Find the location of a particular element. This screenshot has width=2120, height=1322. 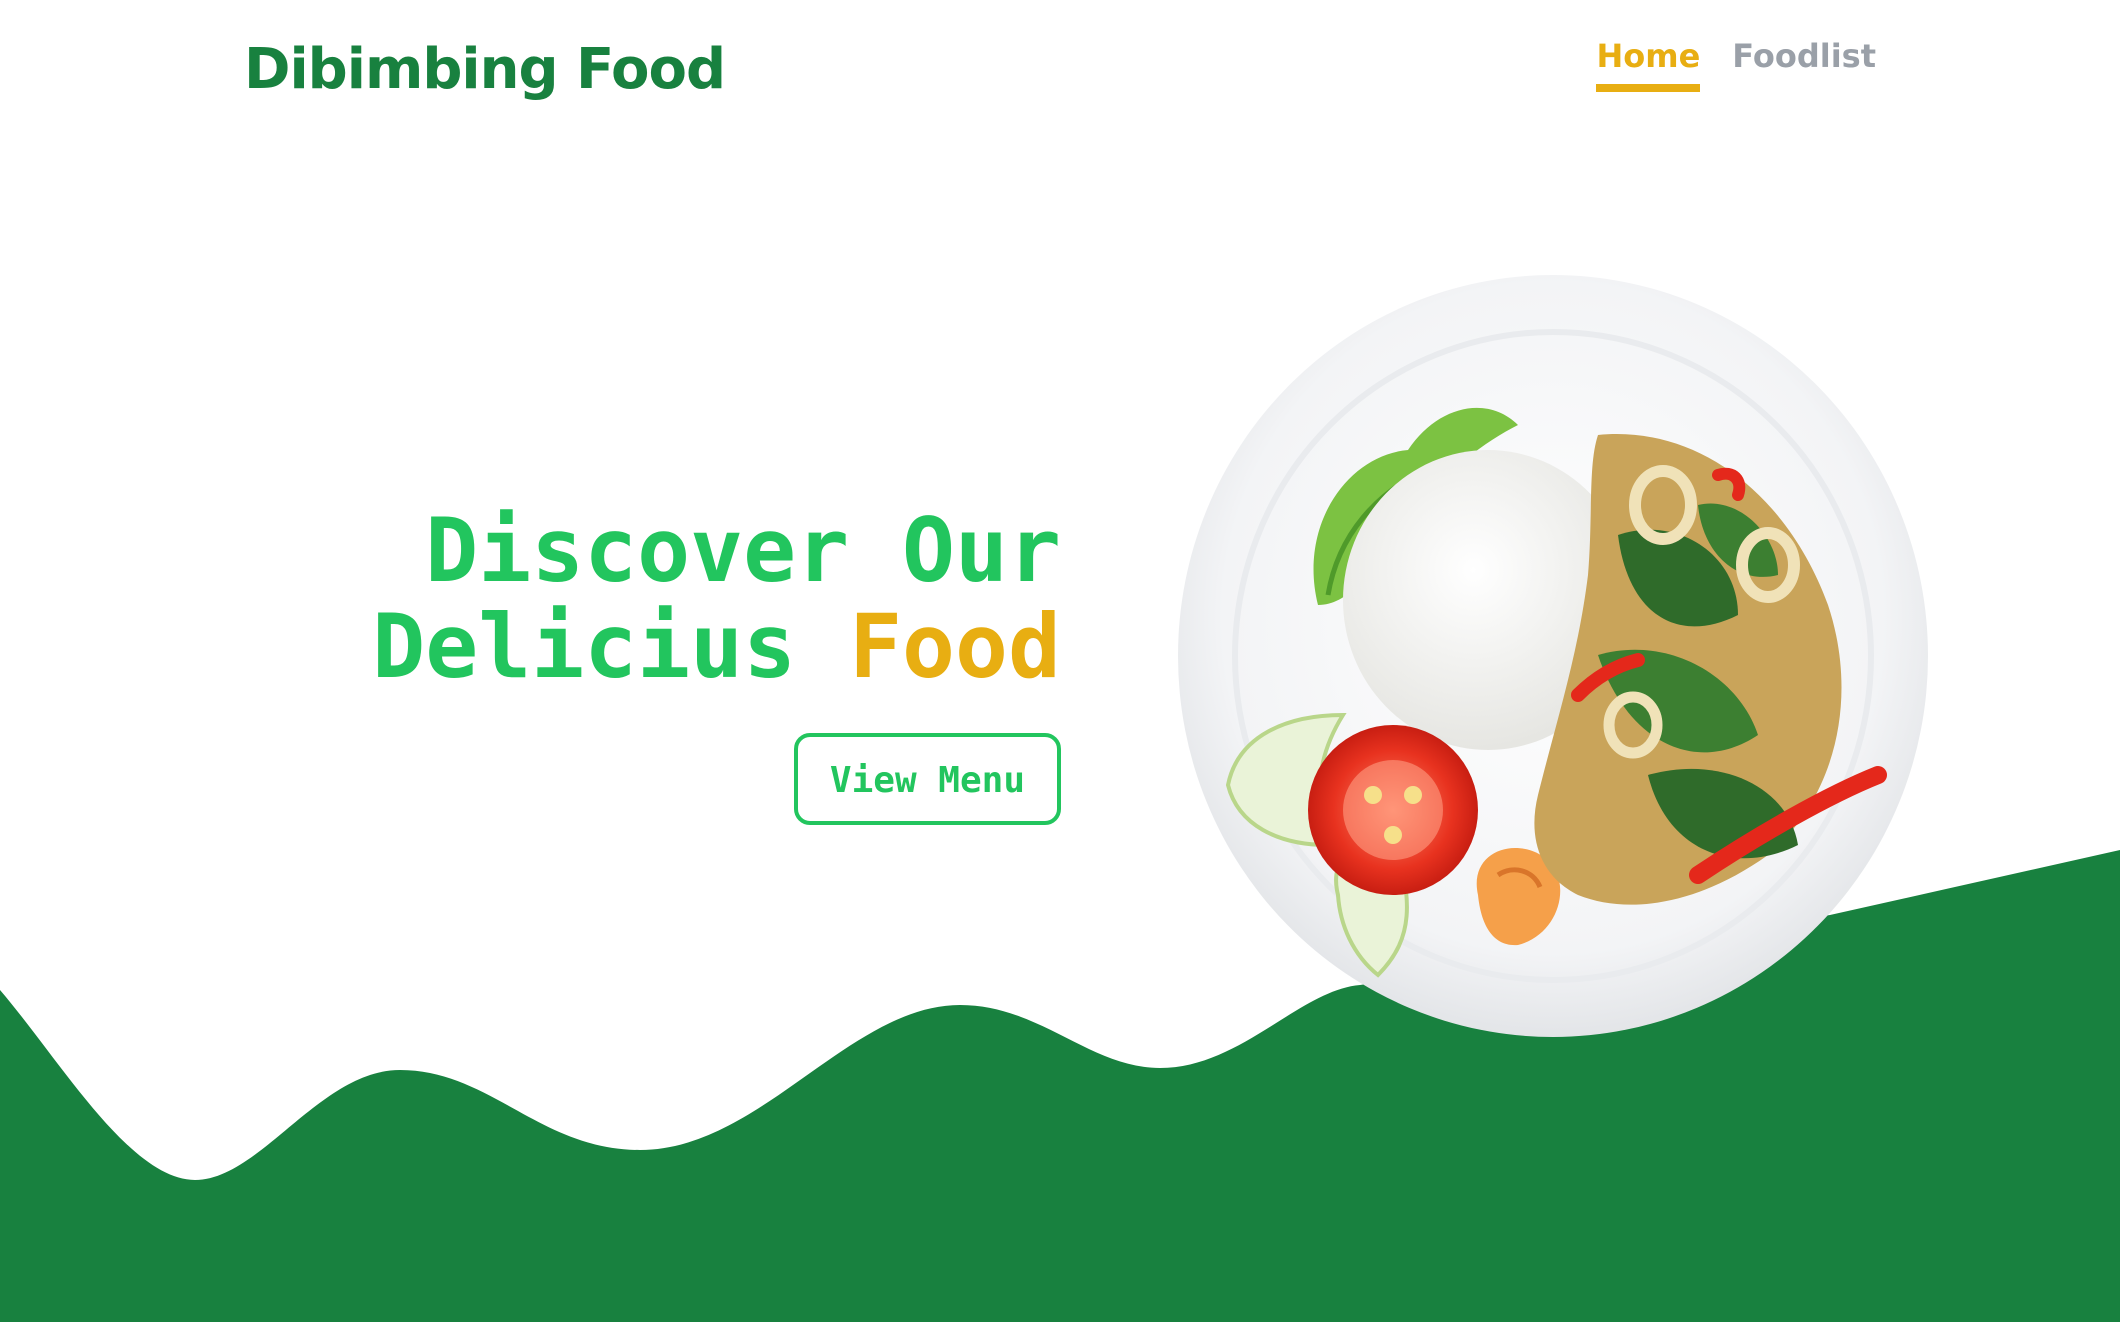

hero-title: Discover Our Delicius Food is located at coordinates (716, 599).